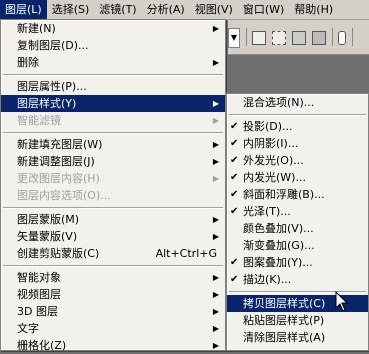  What do you see at coordinates (42, 345) in the screenshot?
I see `menu-item-label: 栅格化(Z)` at bounding box center [42, 345].